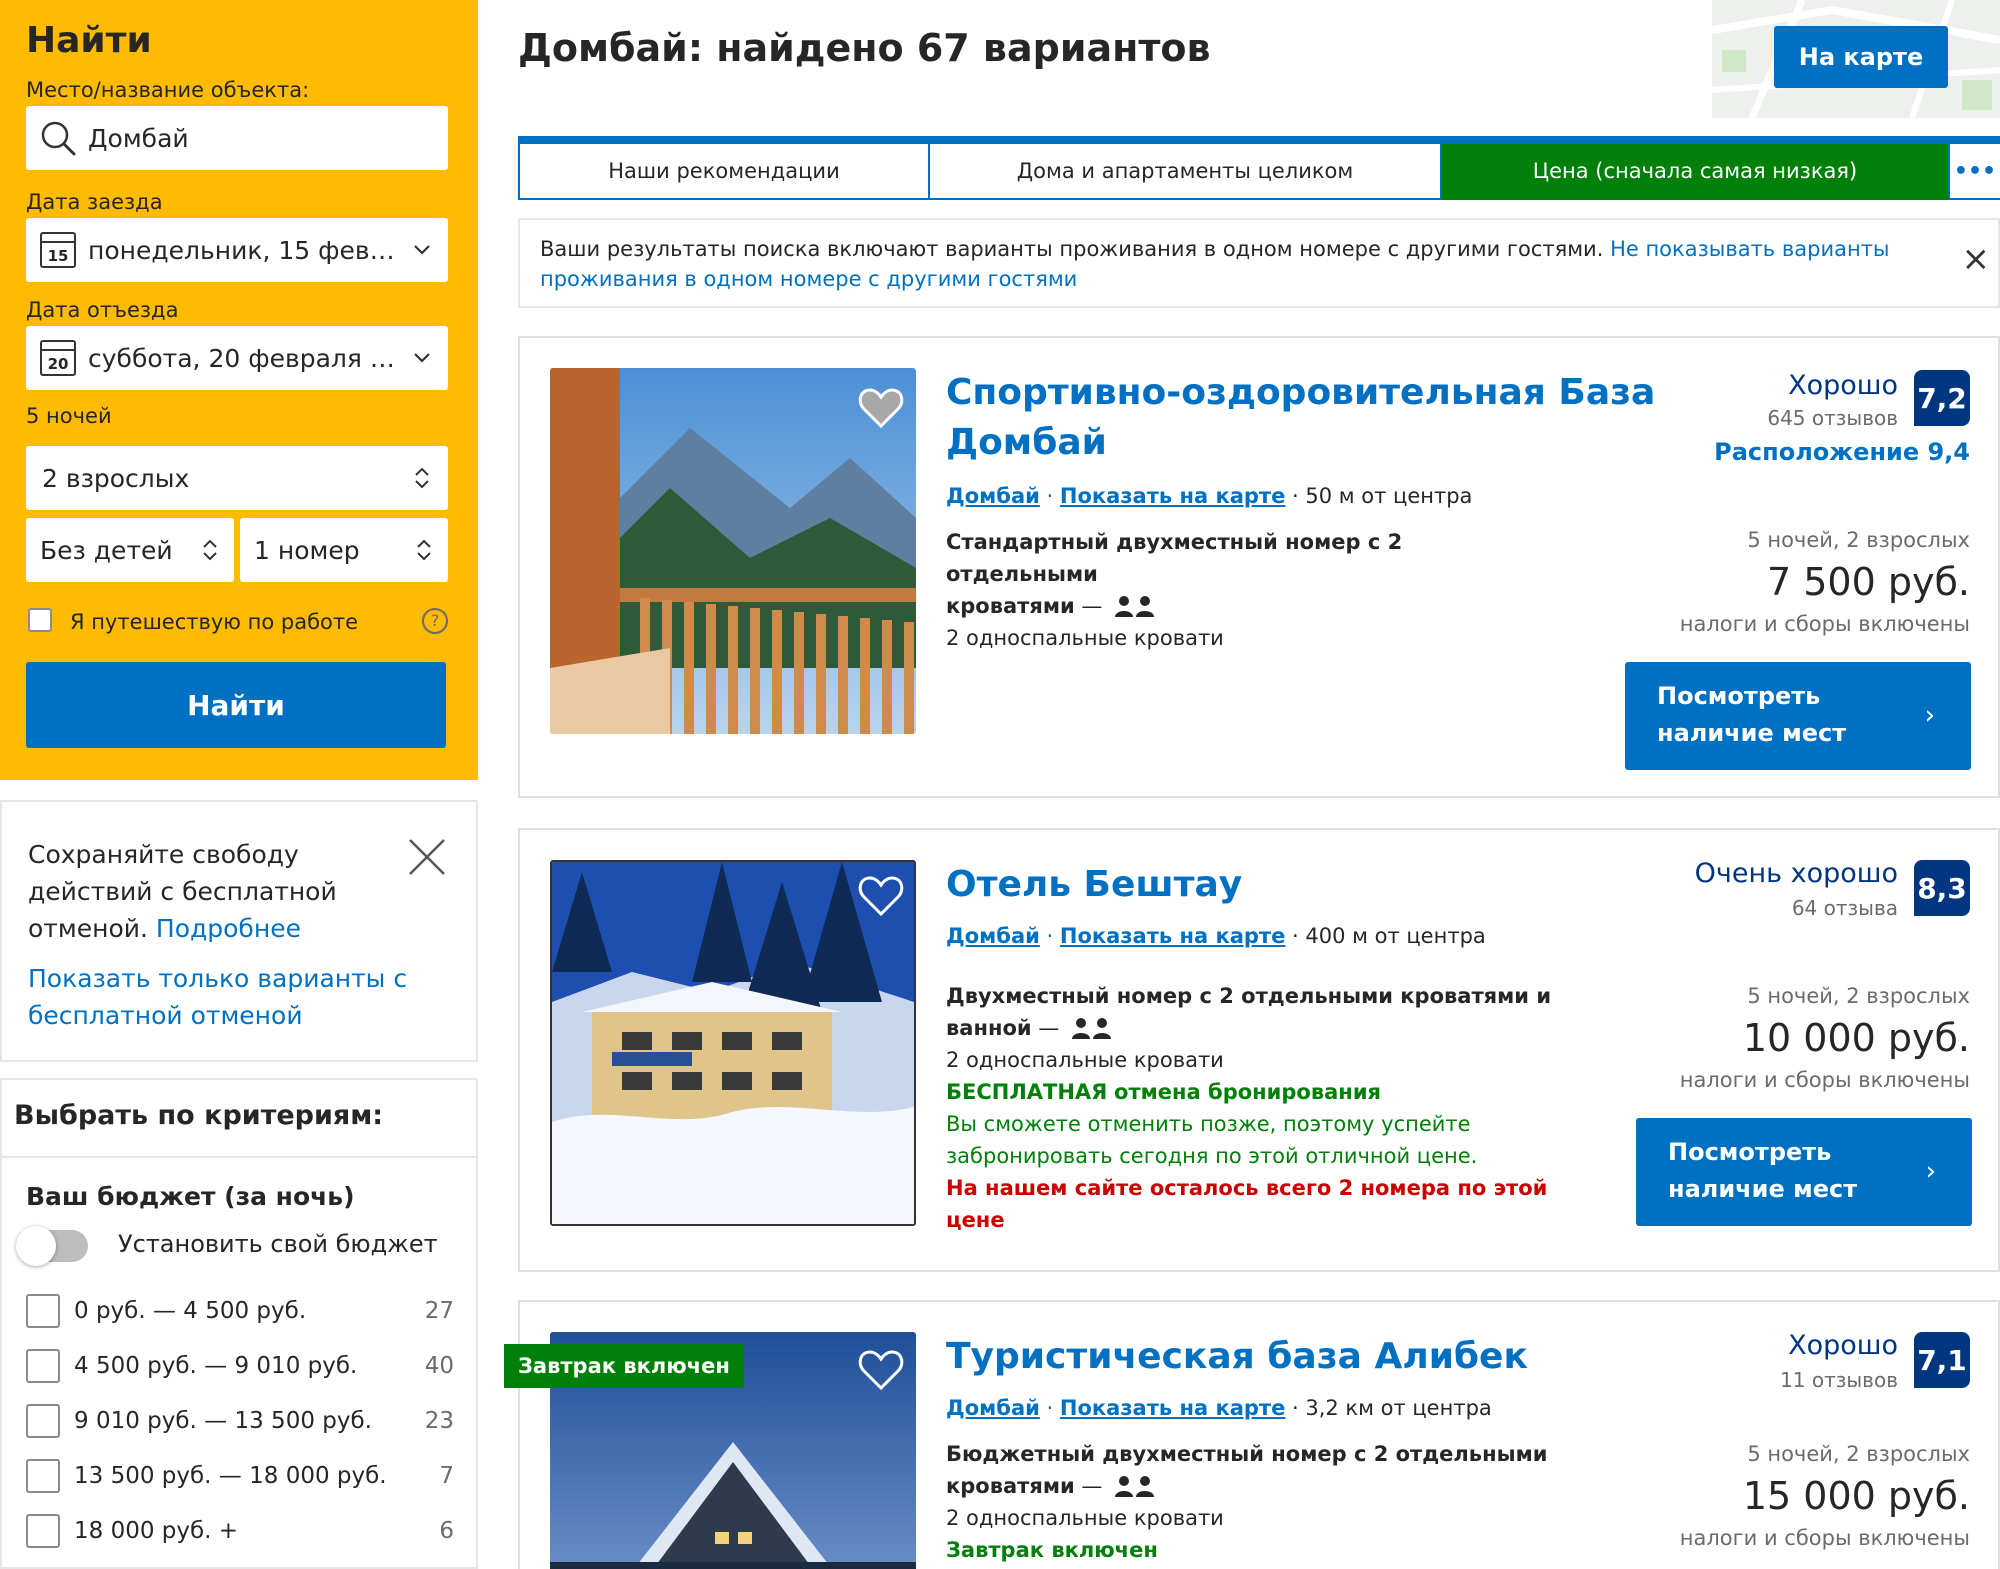  I want to click on price: 7 500 руб., so click(1868, 582).